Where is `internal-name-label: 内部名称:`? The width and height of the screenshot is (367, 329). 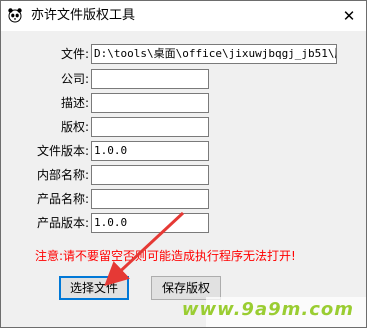 internal-name-label: 内部名称: is located at coordinates (62, 175).